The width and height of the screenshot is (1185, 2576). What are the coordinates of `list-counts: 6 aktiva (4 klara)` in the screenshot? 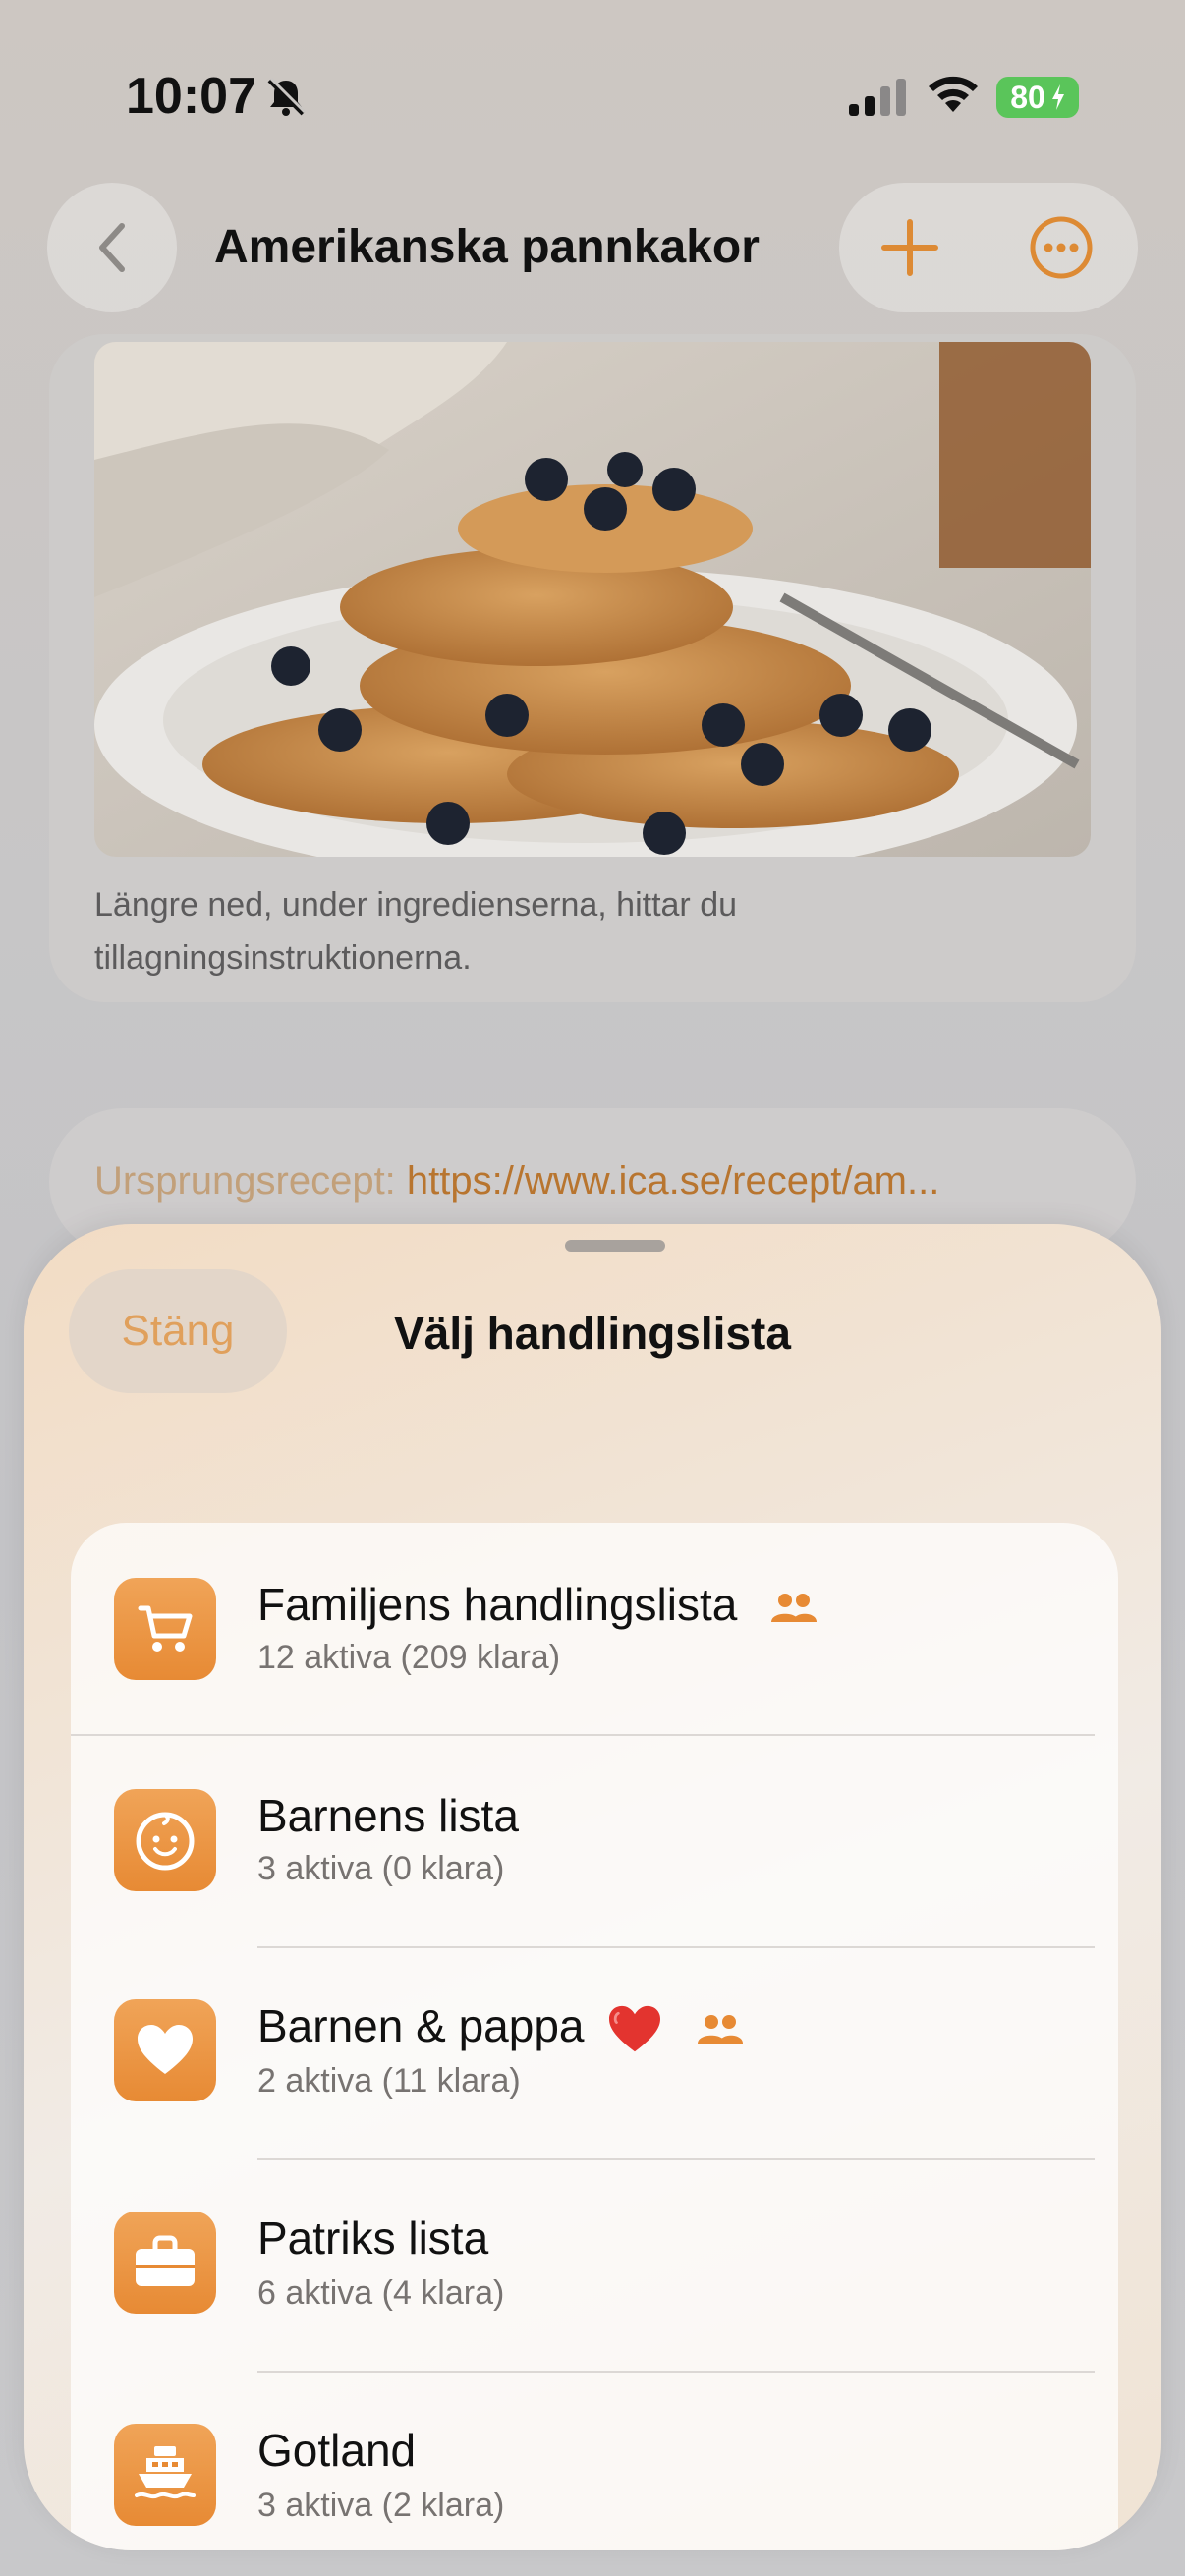 It's located at (381, 2293).